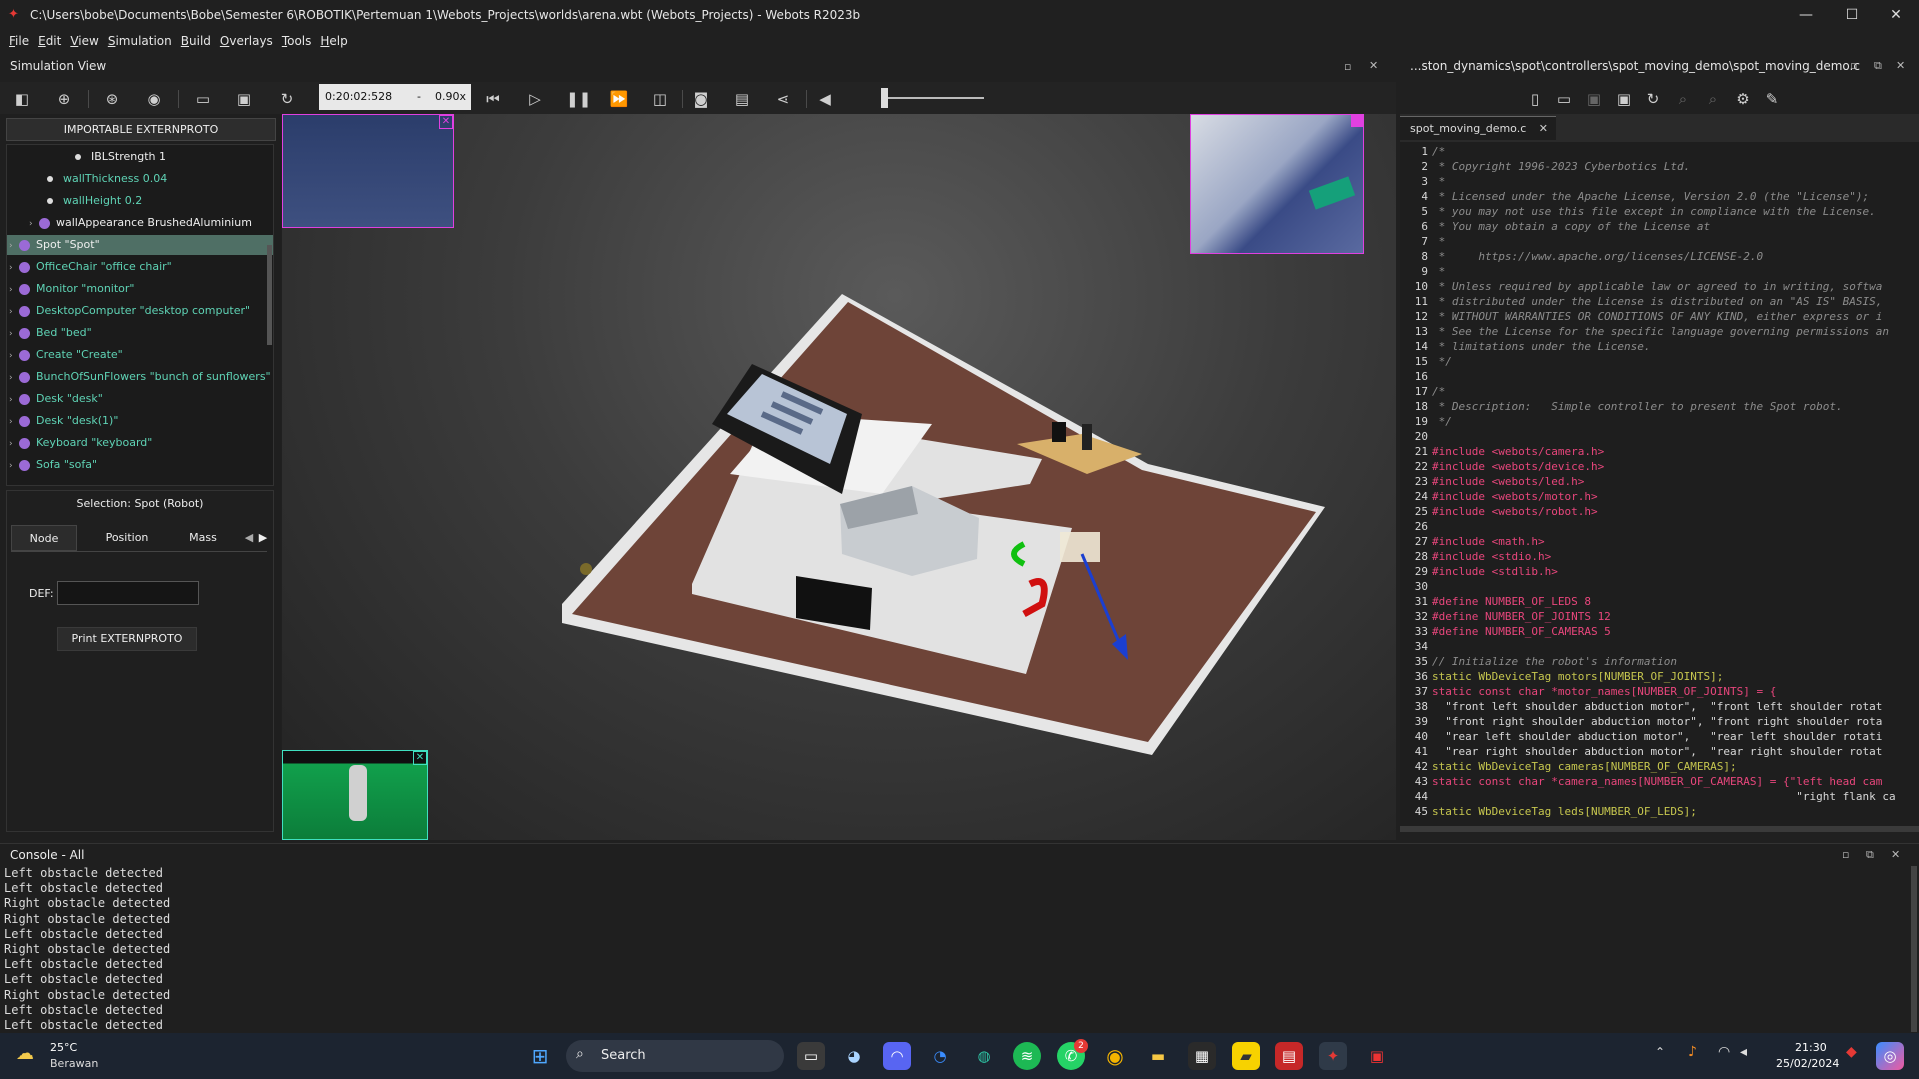  Describe the element at coordinates (1896, 15) in the screenshot. I see `close-window-button: ✕` at that location.